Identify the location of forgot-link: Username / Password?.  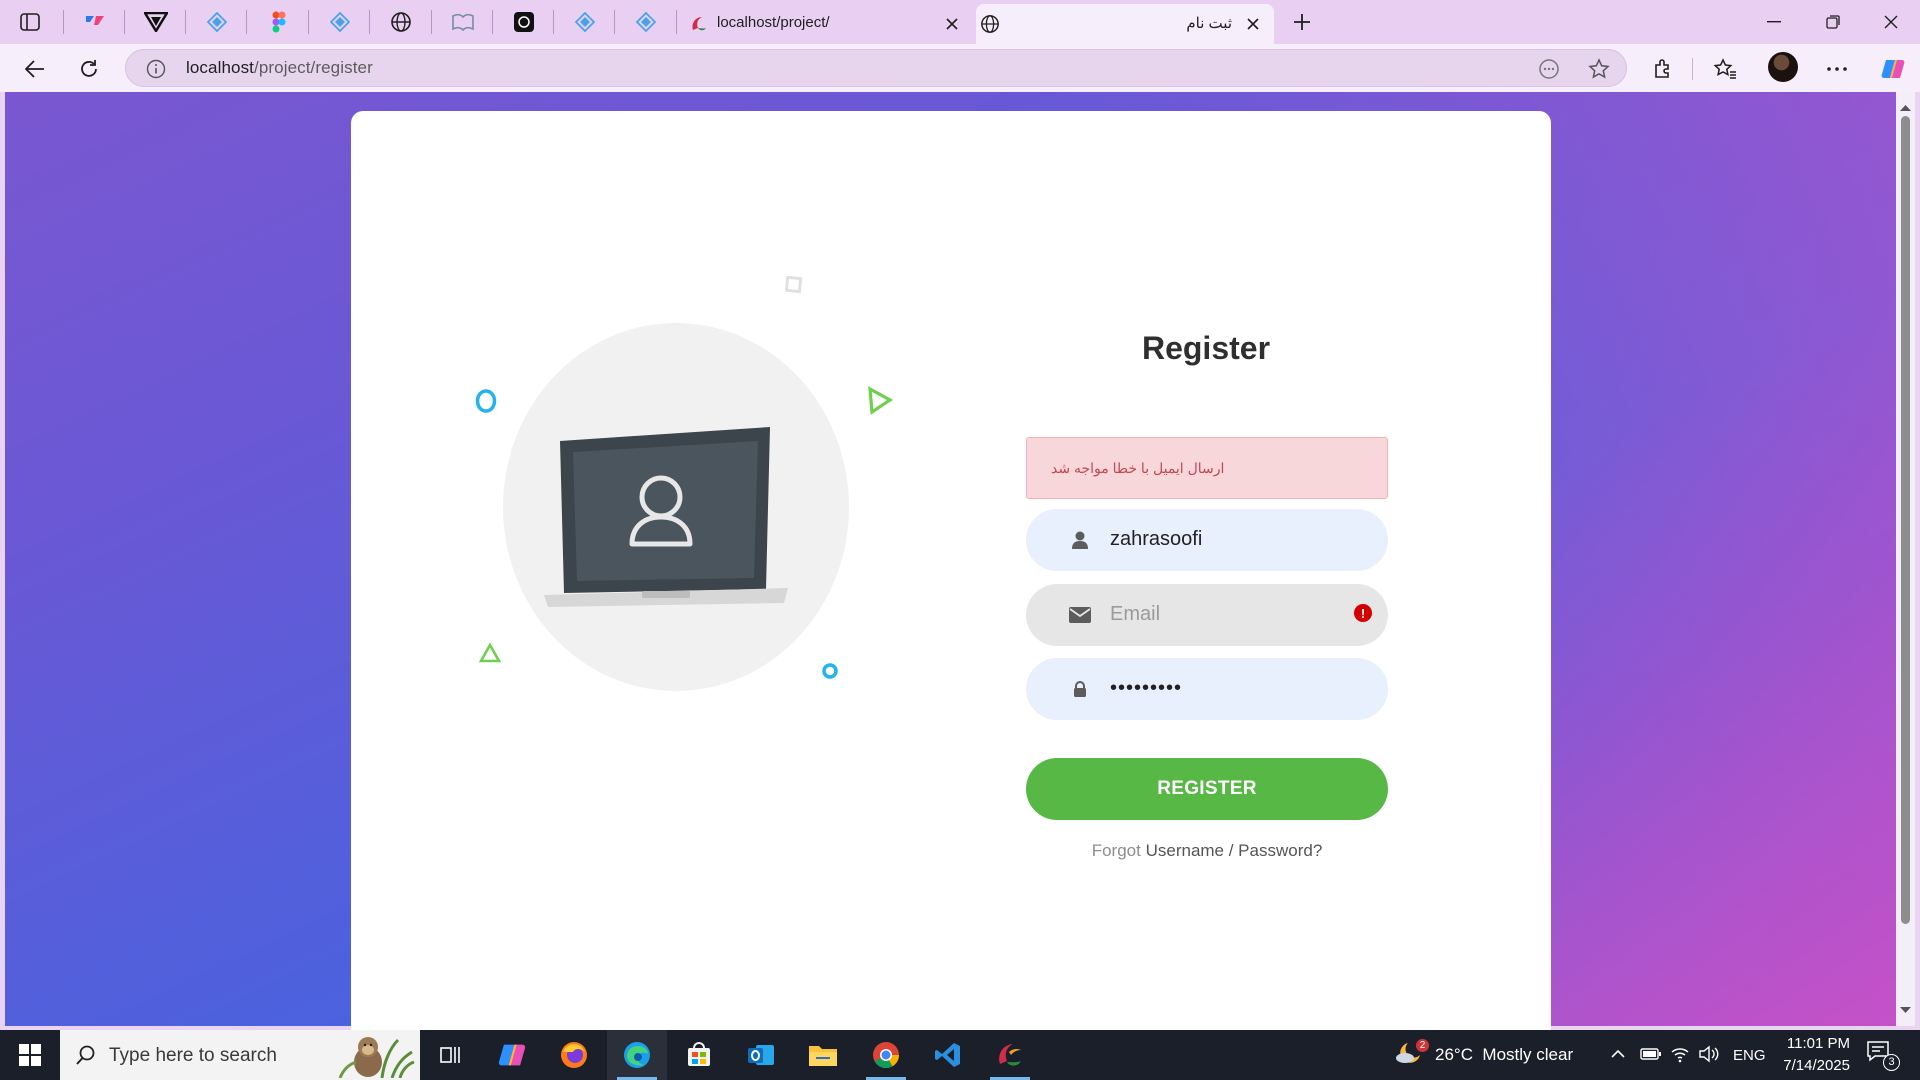
(1234, 850).